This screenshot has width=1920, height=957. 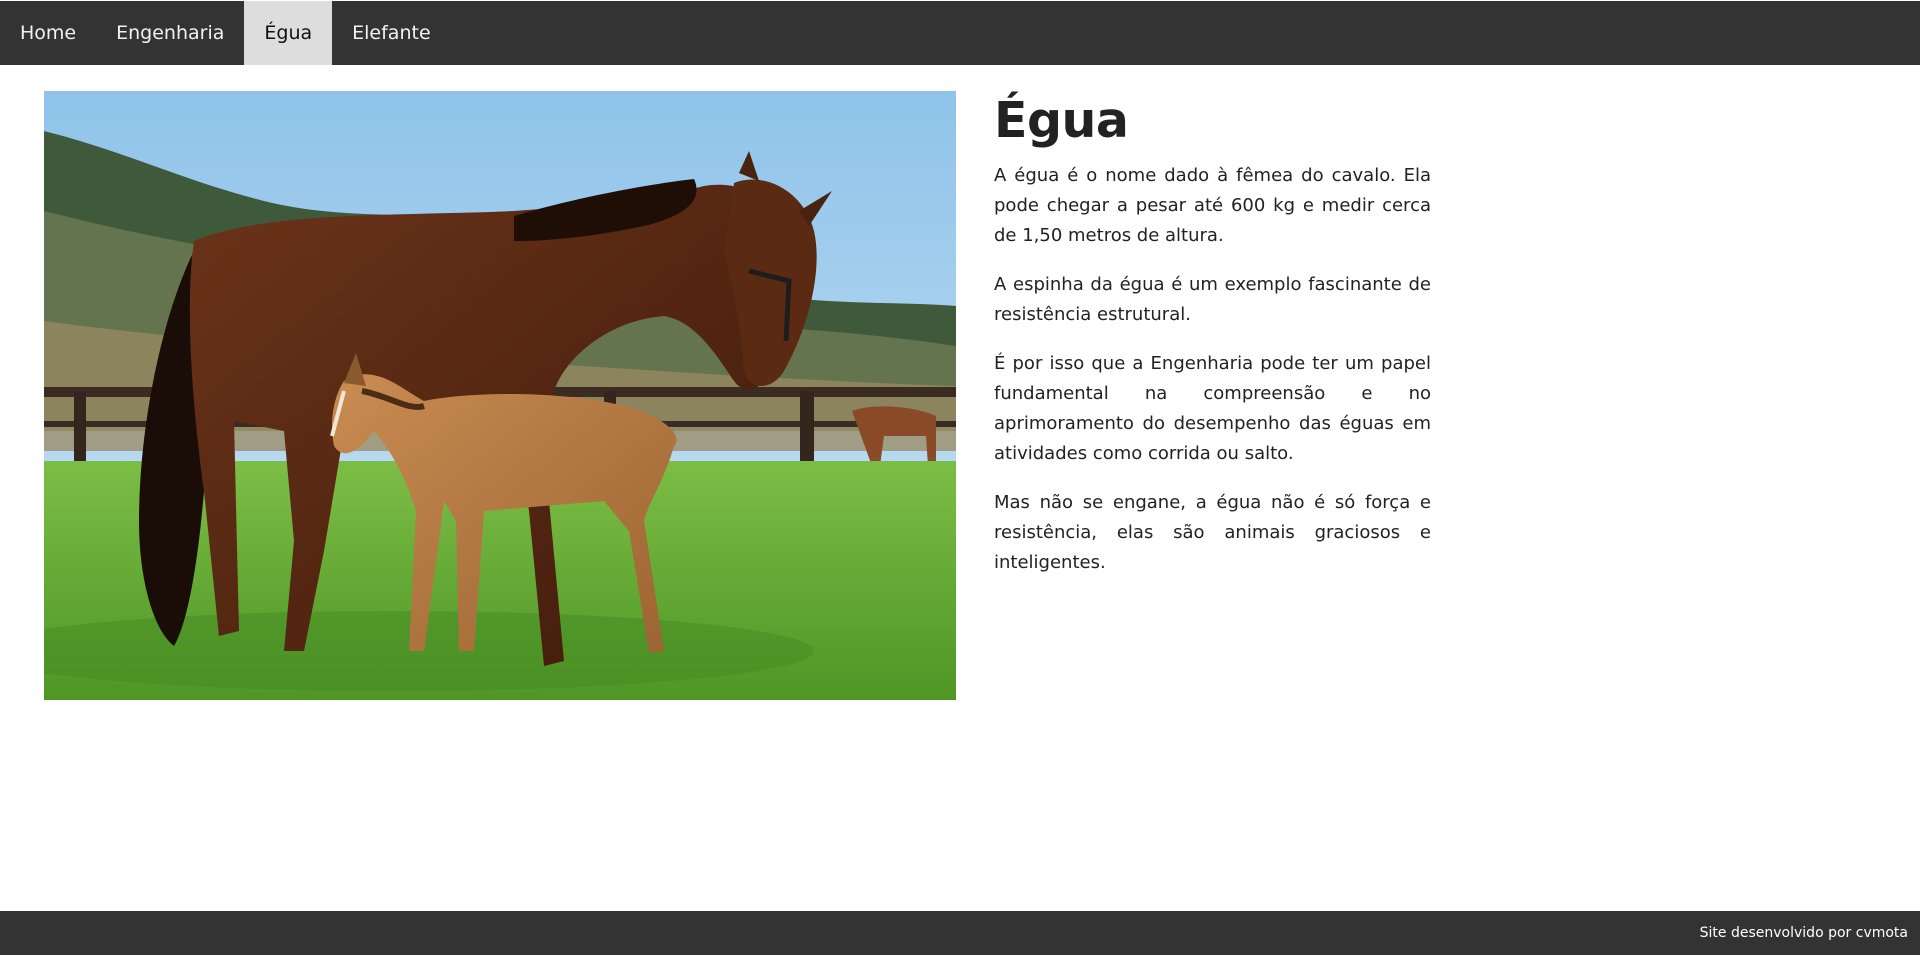 What do you see at coordinates (288, 33) in the screenshot?
I see `nav-link-egua: Égua` at bounding box center [288, 33].